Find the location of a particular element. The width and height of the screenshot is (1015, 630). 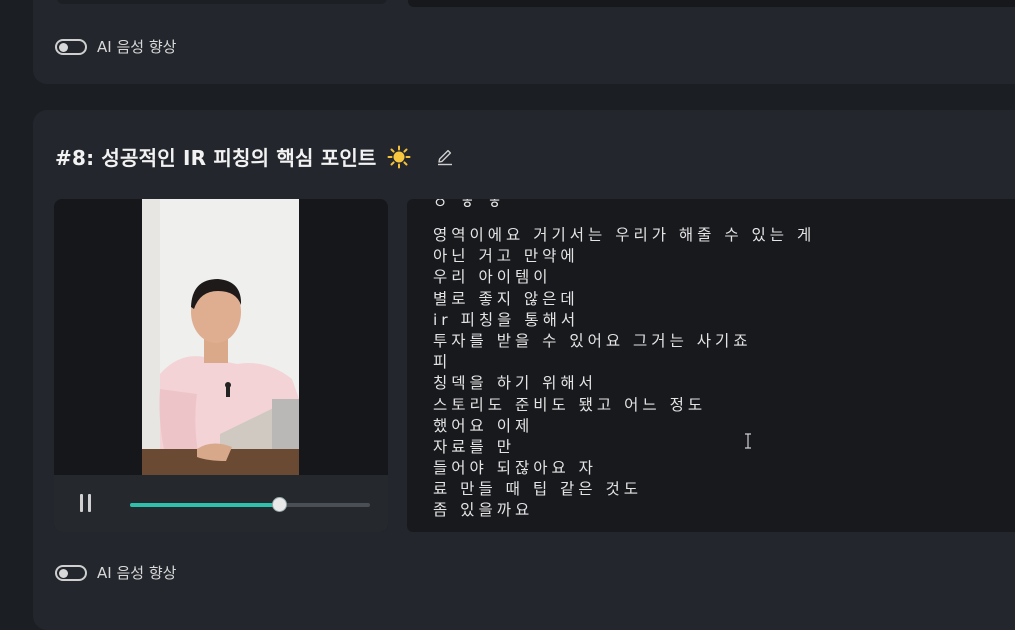

transcript-line: 료 만들 때 팁 같은 것도 is located at coordinates (537, 489).